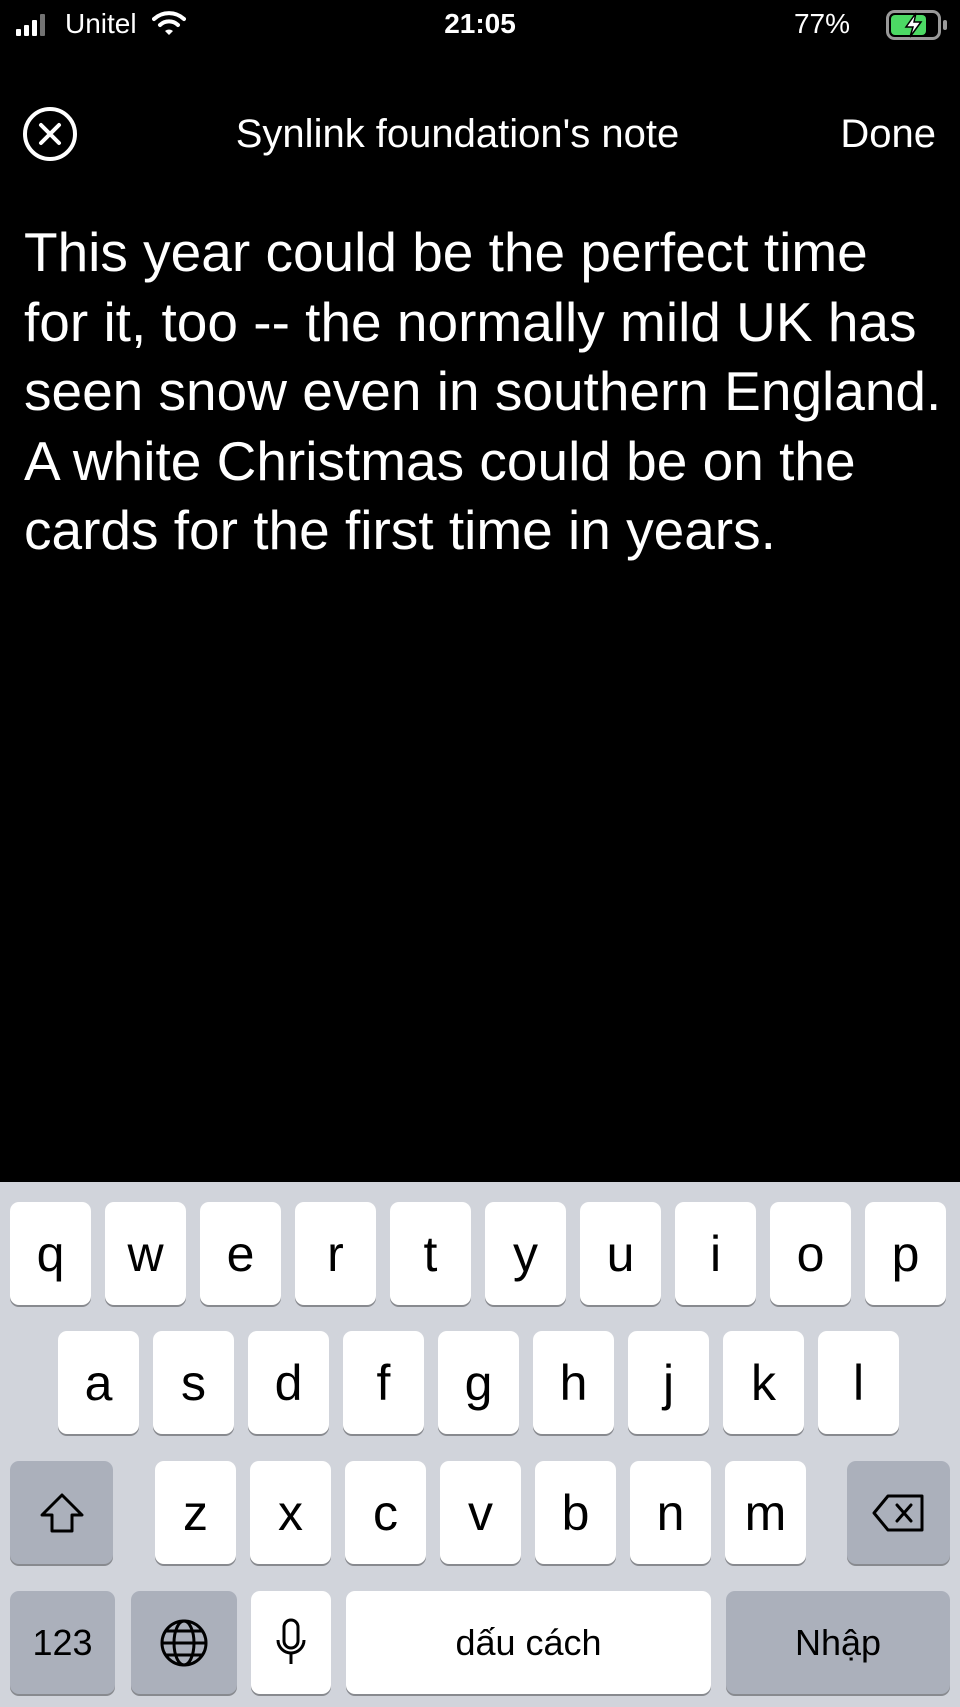 Image resolution: width=960 pixels, height=1707 pixels. I want to click on key-label: f, so click(383, 1382).